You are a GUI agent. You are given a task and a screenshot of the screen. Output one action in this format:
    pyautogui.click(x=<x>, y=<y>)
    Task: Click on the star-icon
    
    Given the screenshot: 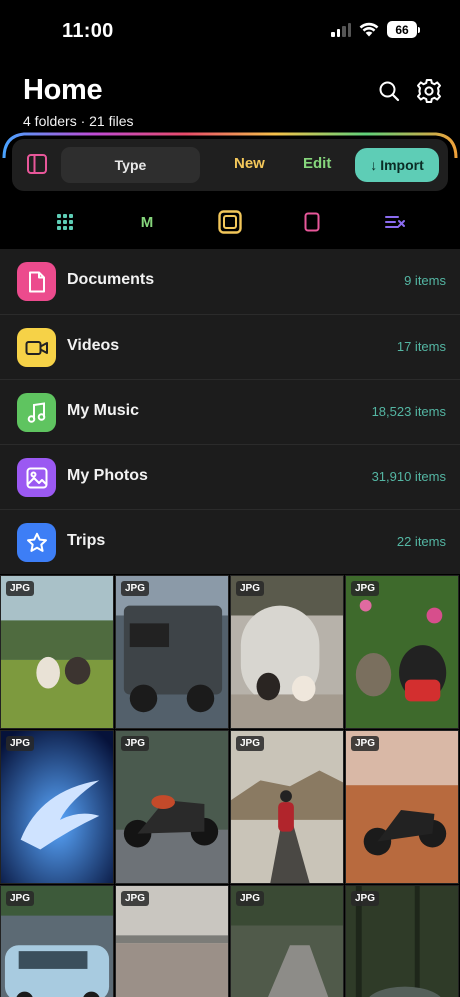 What is the action you would take?
    pyautogui.click(x=36, y=542)
    